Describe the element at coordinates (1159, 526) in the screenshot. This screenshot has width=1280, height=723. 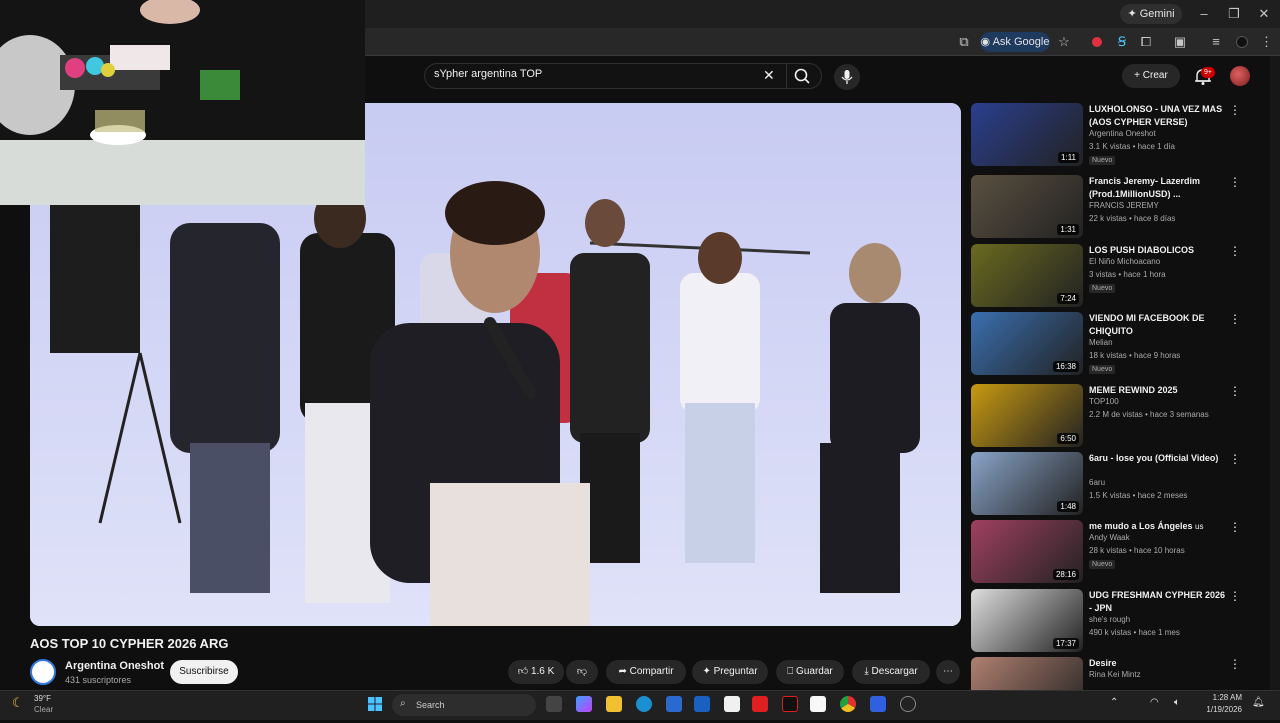
I see `recommendation-title: me mudo a Los Ángeles us` at that location.